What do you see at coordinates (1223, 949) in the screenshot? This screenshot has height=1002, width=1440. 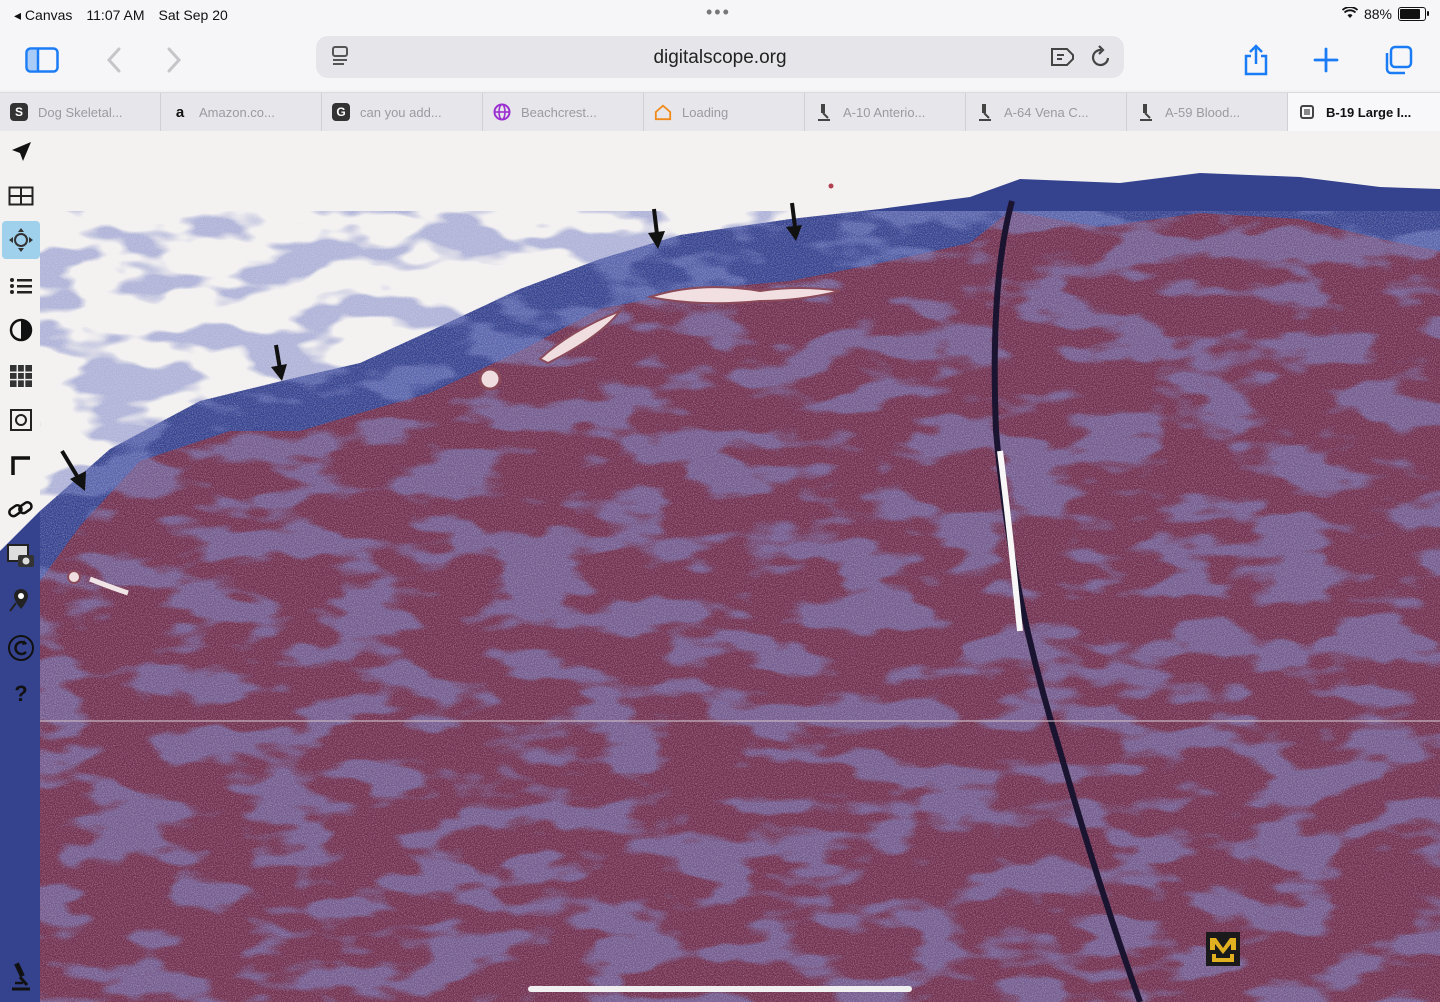 I see `university-logo-icon` at bounding box center [1223, 949].